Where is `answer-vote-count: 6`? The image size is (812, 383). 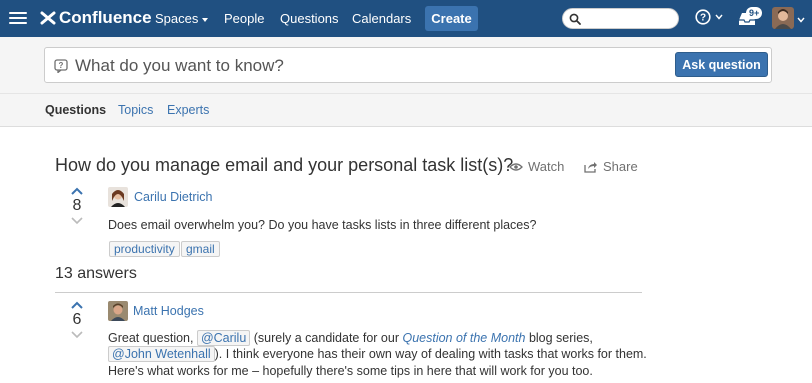 answer-vote-count: 6 is located at coordinates (77, 319).